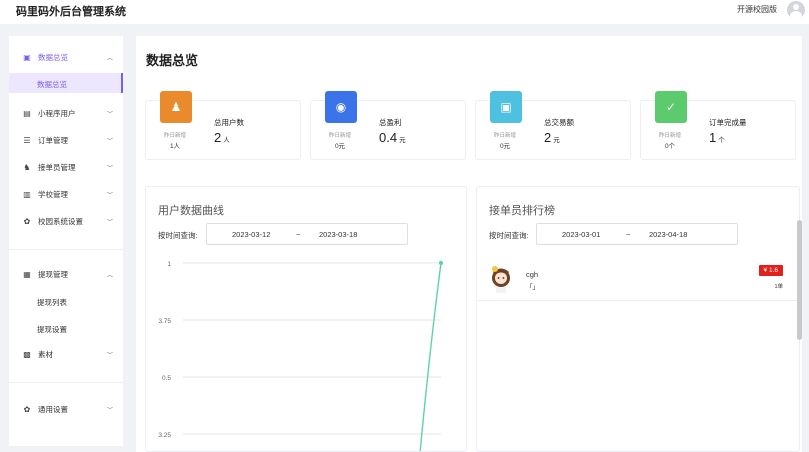 The image size is (809, 452). What do you see at coordinates (522, 211) in the screenshot?
I see `panel-title: 接单员排行榜` at bounding box center [522, 211].